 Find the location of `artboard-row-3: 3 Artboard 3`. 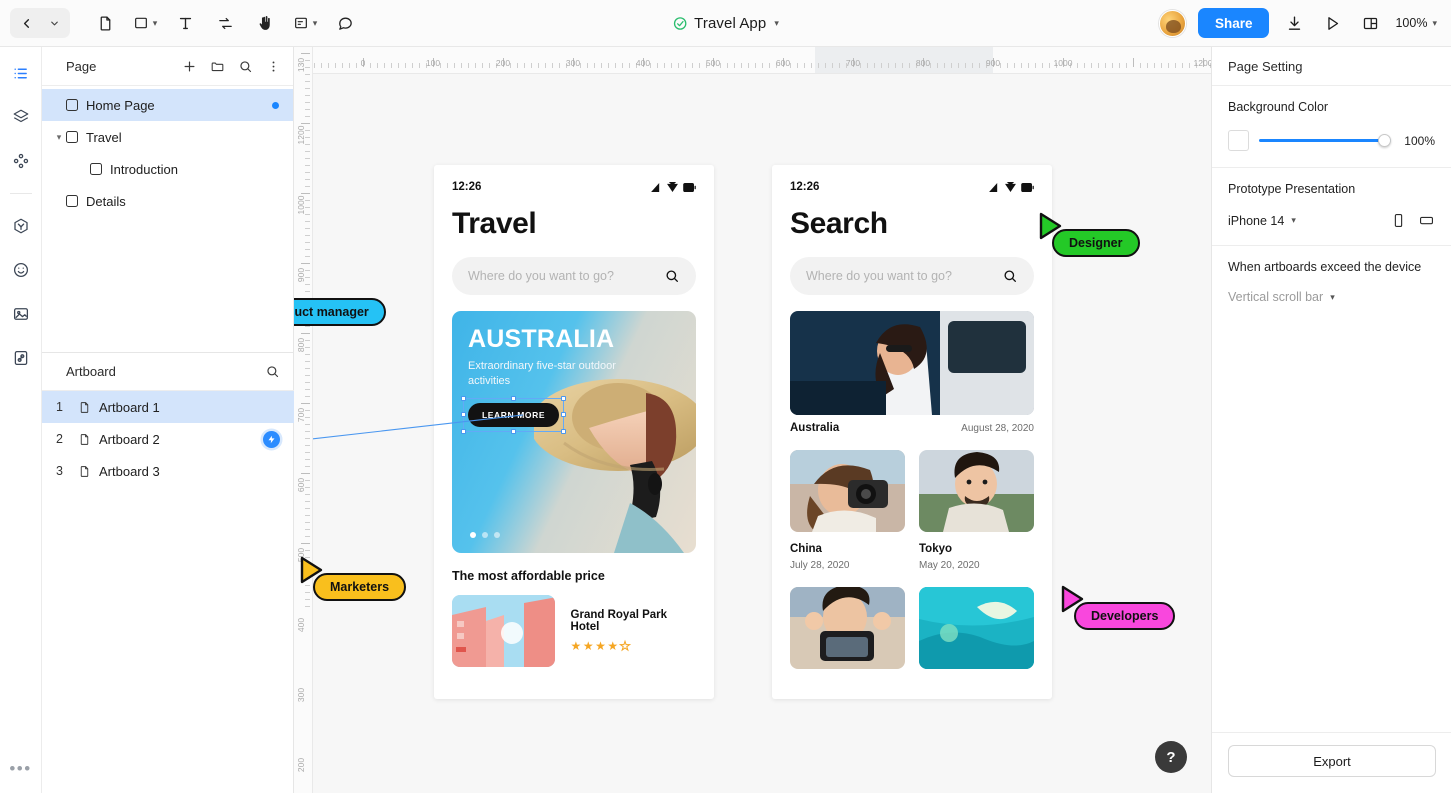

artboard-row-3: 3 Artboard 3 is located at coordinates (168, 471).